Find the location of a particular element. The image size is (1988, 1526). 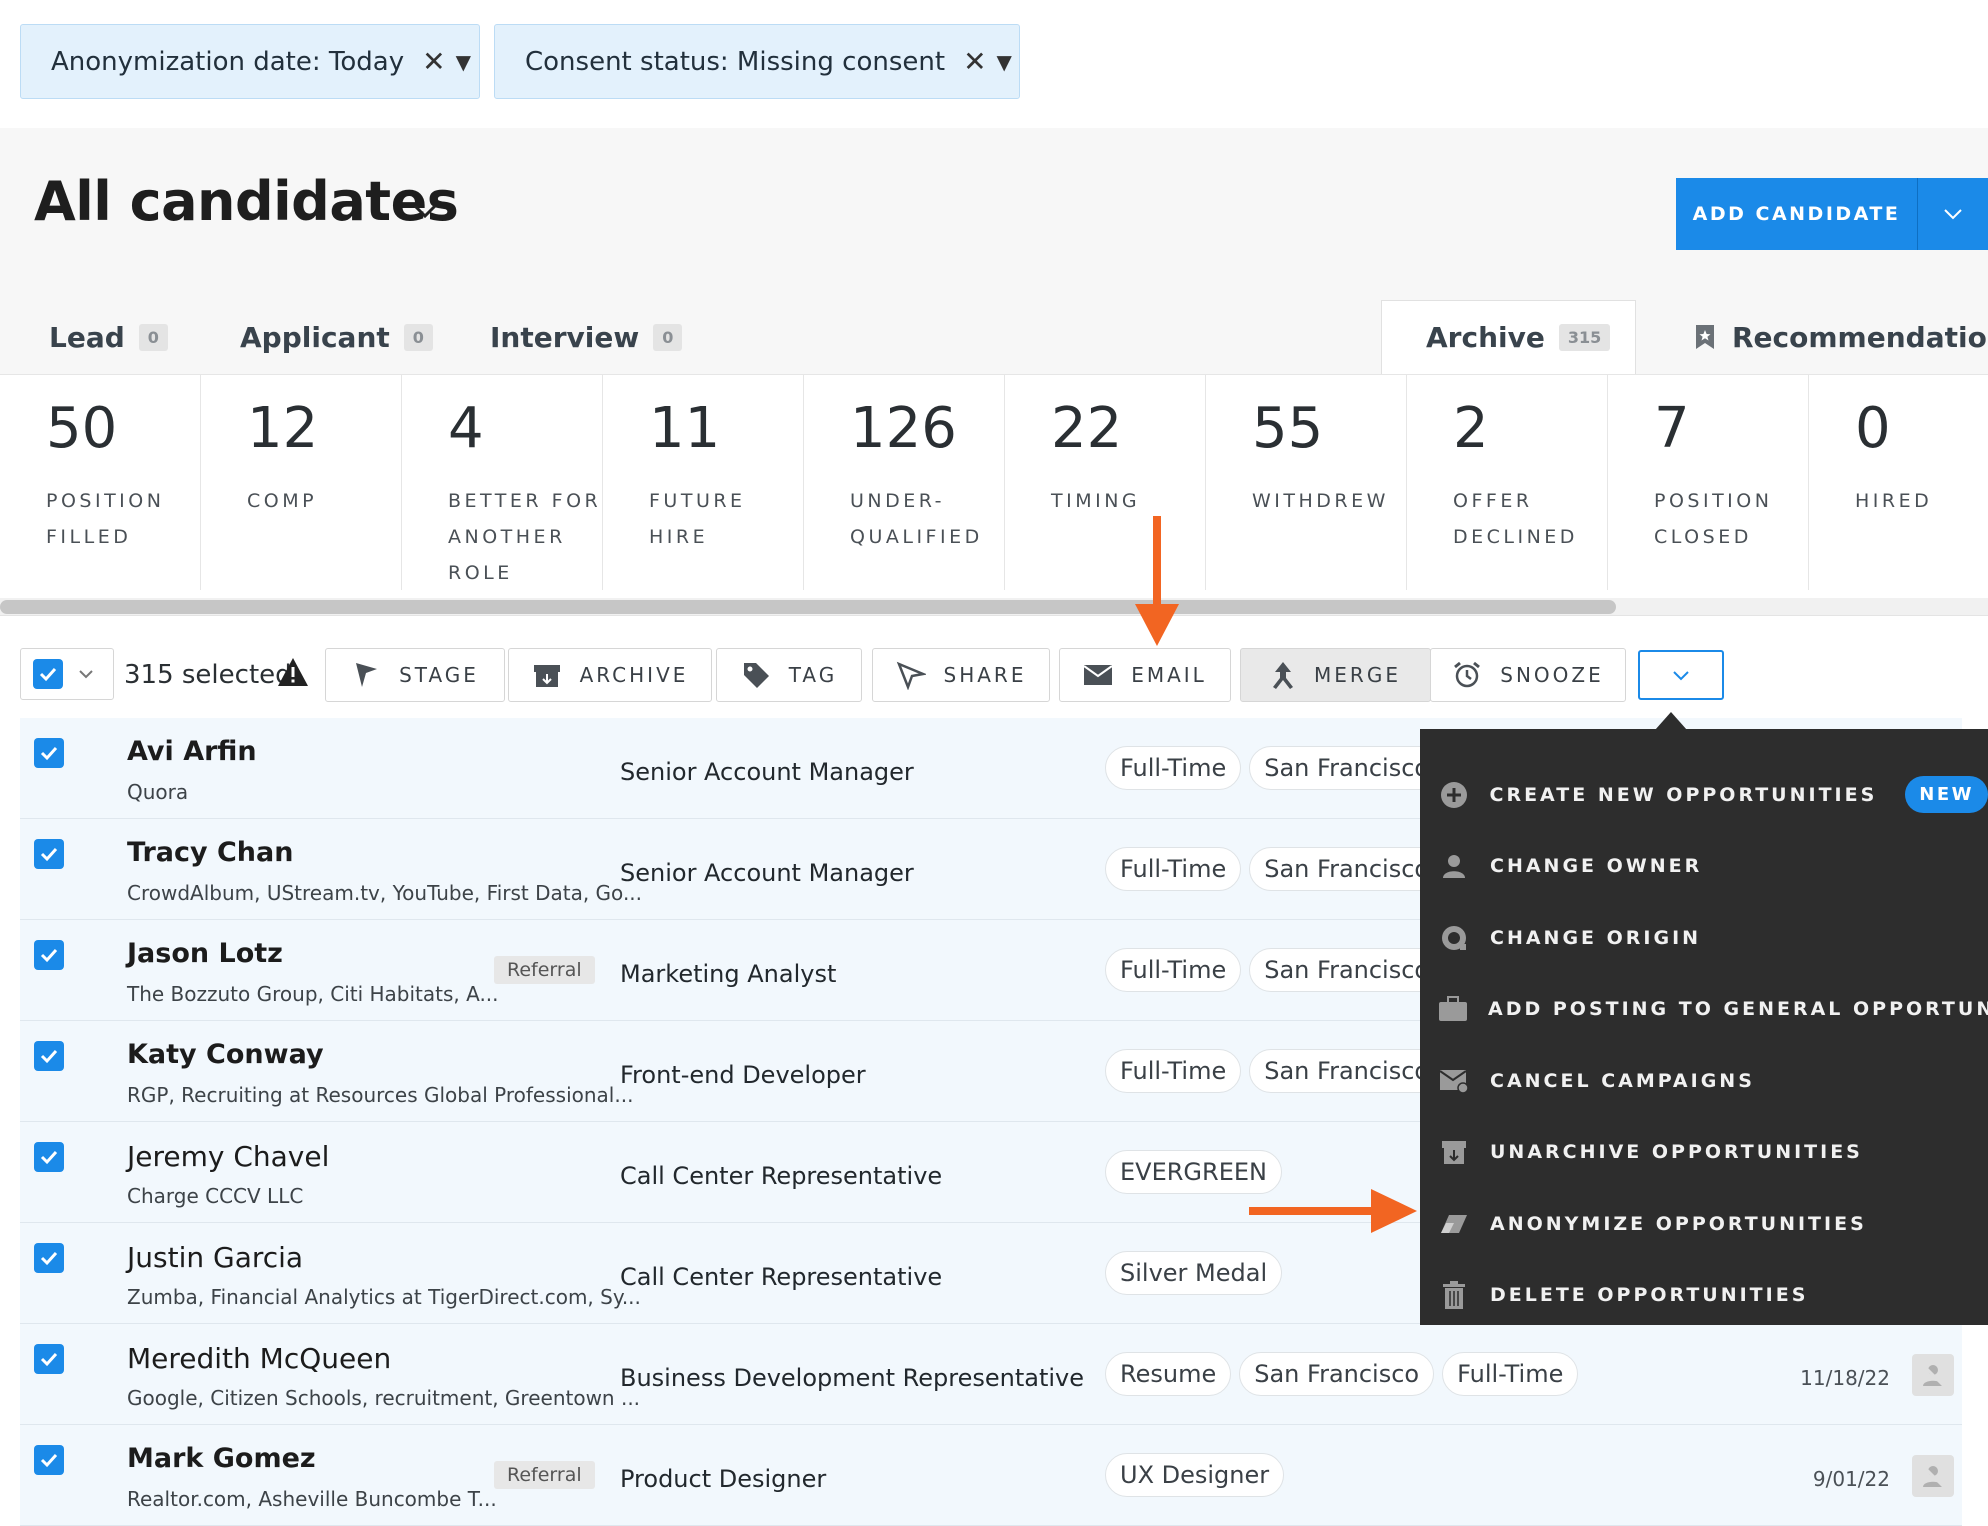

snooze-button: SNOOZE is located at coordinates (1528, 675).